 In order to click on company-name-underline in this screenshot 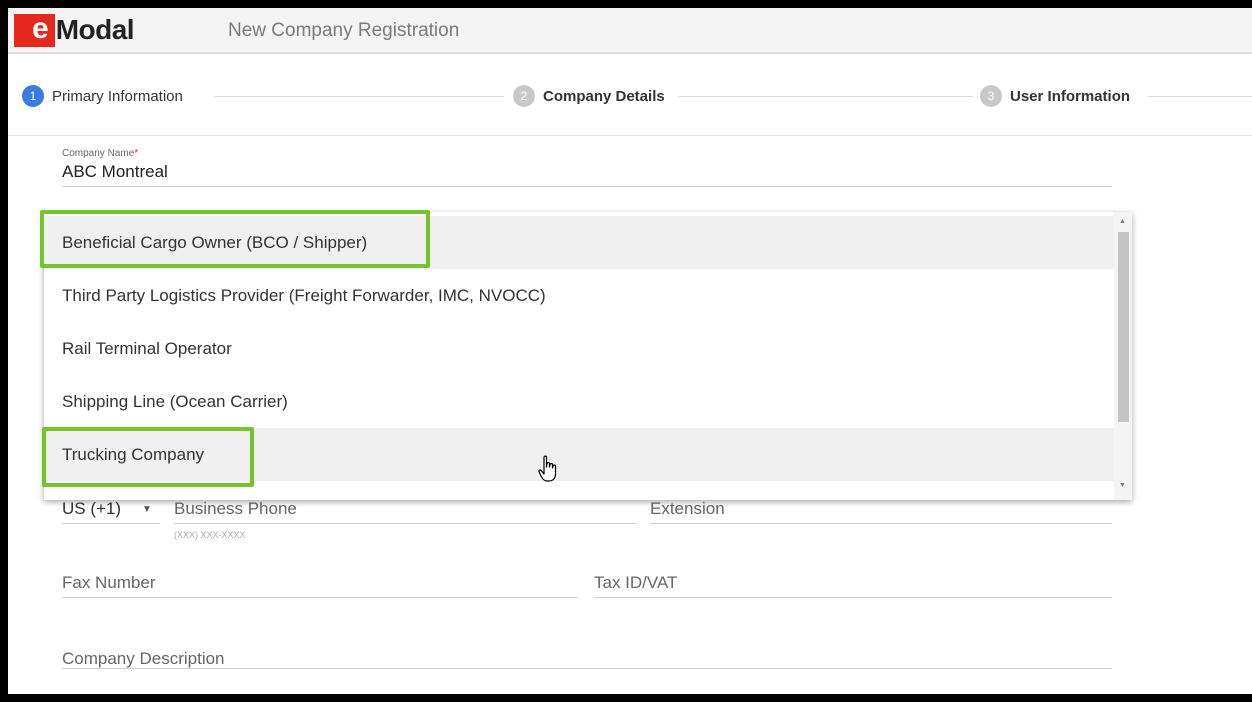, I will do `click(587, 186)`.